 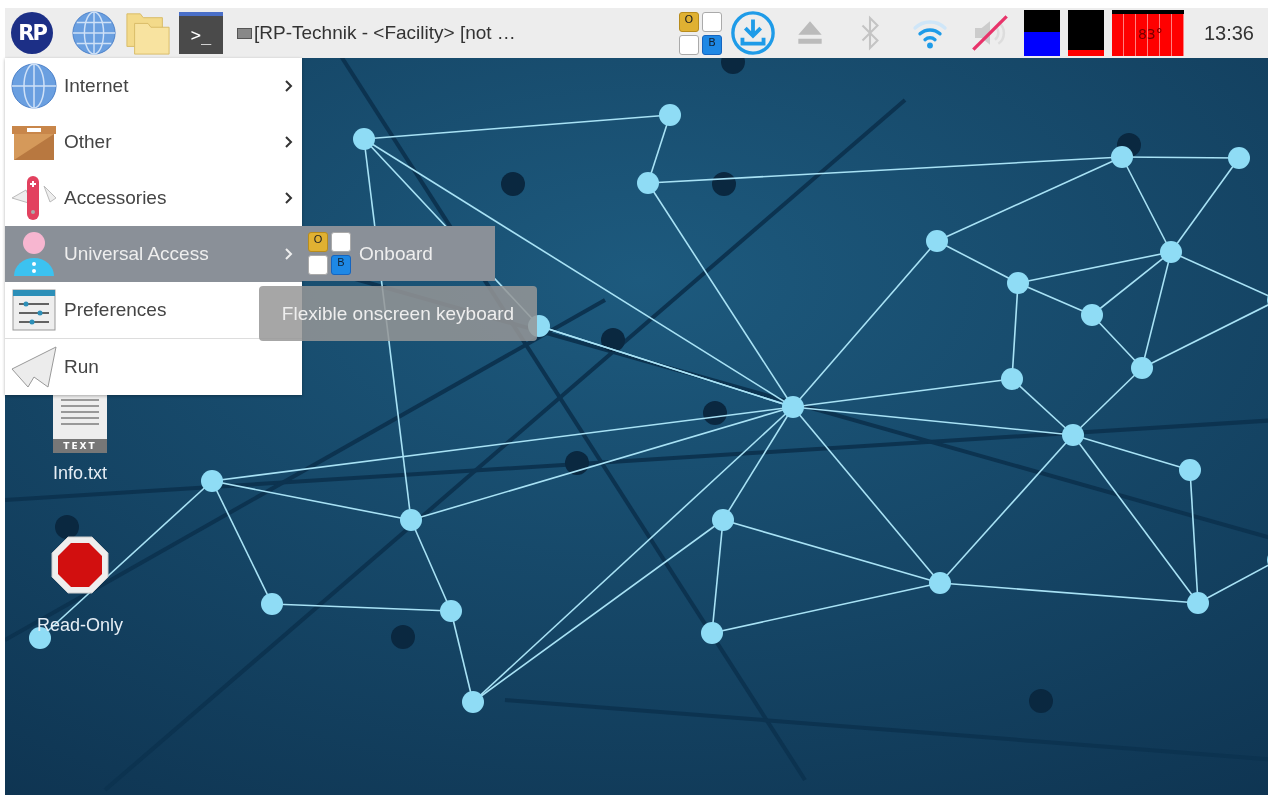 I want to click on download-icon, so click(x=752, y=33).